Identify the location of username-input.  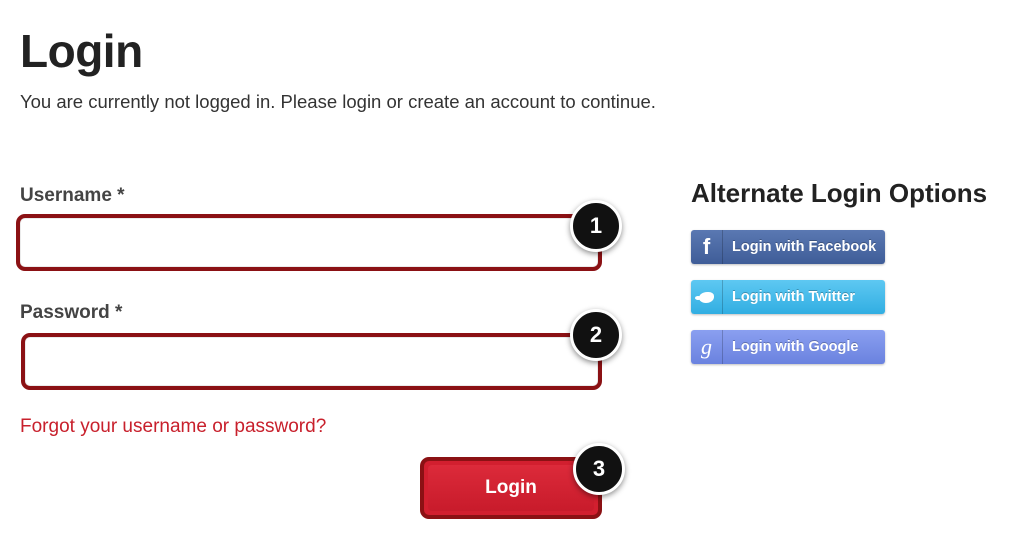
(309, 242).